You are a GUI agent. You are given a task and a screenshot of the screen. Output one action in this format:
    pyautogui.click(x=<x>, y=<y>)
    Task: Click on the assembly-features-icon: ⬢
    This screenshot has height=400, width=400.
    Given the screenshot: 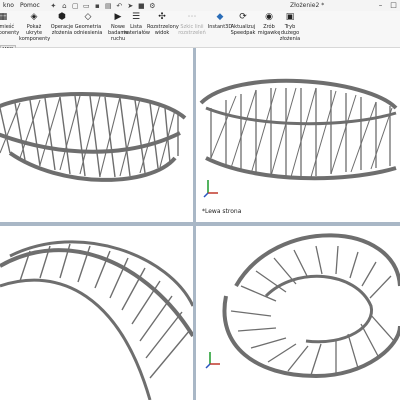 What is the action you would take?
    pyautogui.click(x=62, y=17)
    